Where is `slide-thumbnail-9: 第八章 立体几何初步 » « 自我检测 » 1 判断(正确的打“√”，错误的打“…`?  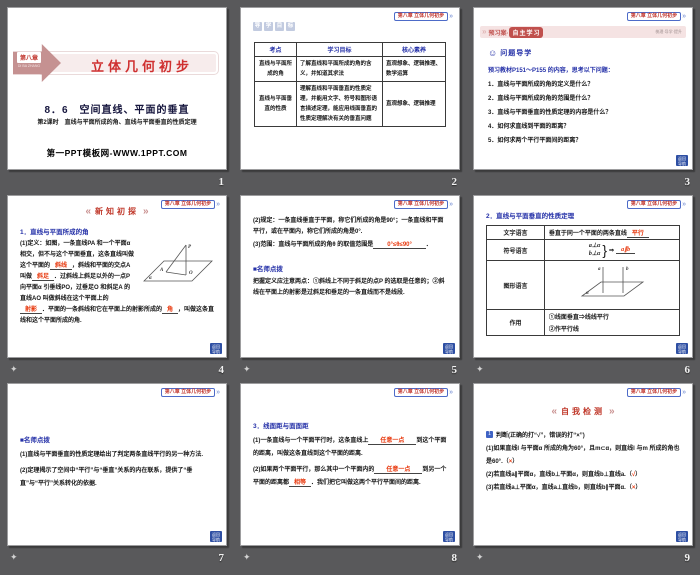
slide-thumbnail-9: 第八章 立体几何初步 » « 自我检测 » 1 判断(正确的打“√”，错误的打“… is located at coordinates (583, 464).